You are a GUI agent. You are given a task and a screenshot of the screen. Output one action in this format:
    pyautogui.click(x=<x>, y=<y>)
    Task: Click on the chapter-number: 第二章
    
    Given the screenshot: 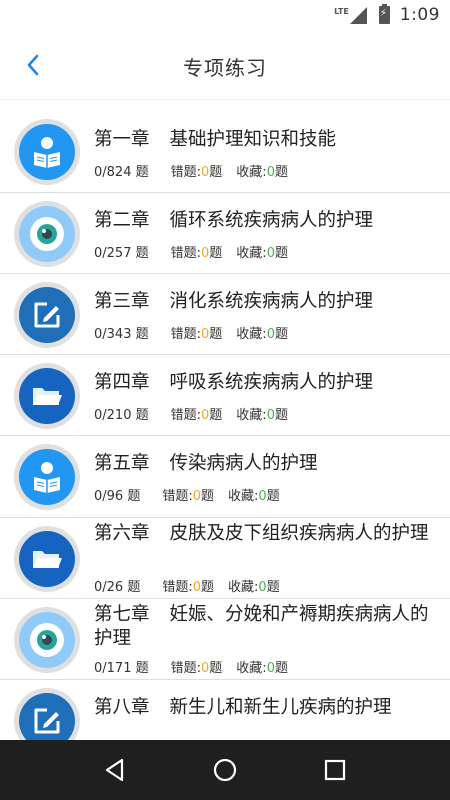 What is the action you would take?
    pyautogui.click(x=122, y=220)
    